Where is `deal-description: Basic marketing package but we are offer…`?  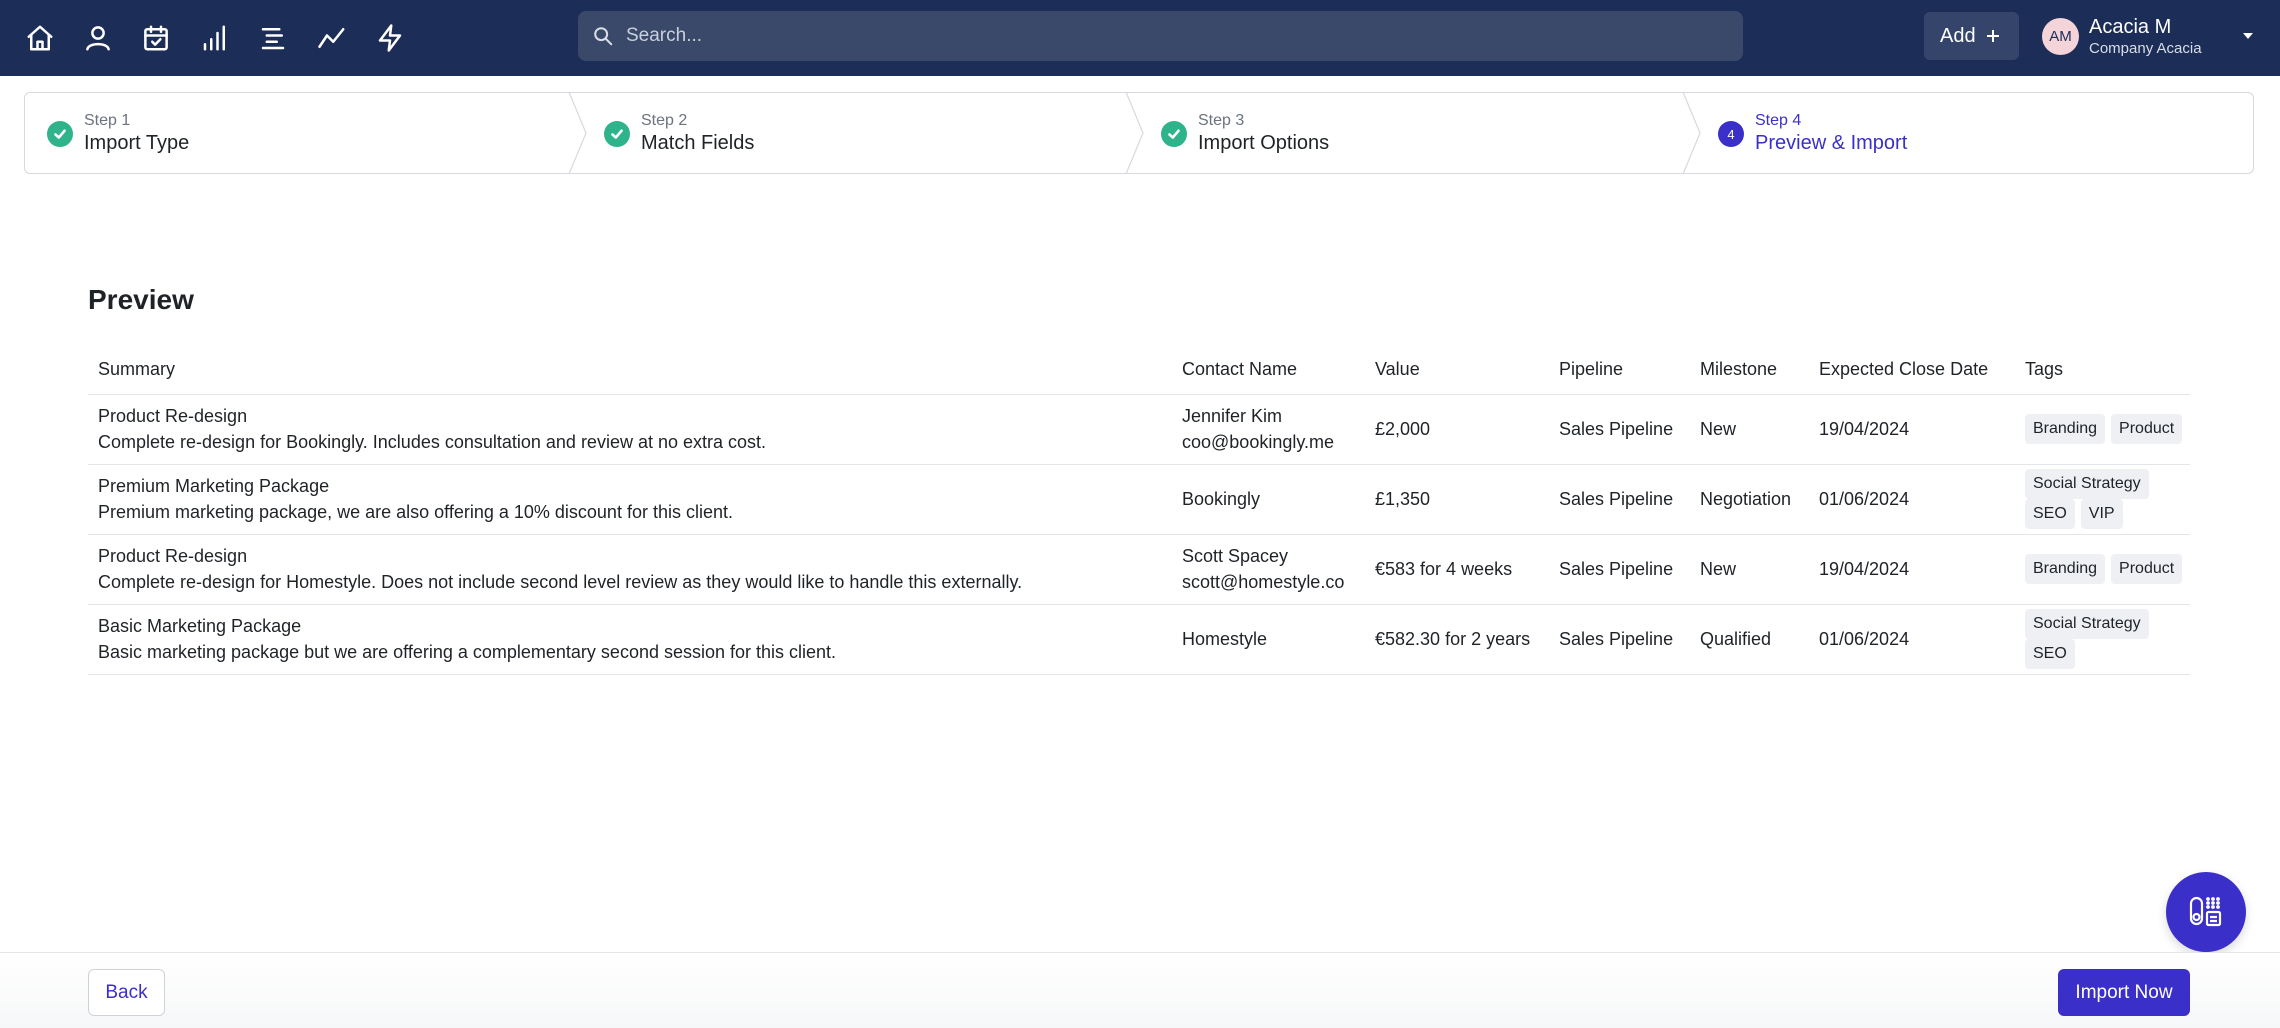 deal-description: Basic marketing package but we are offer… is located at coordinates (467, 652).